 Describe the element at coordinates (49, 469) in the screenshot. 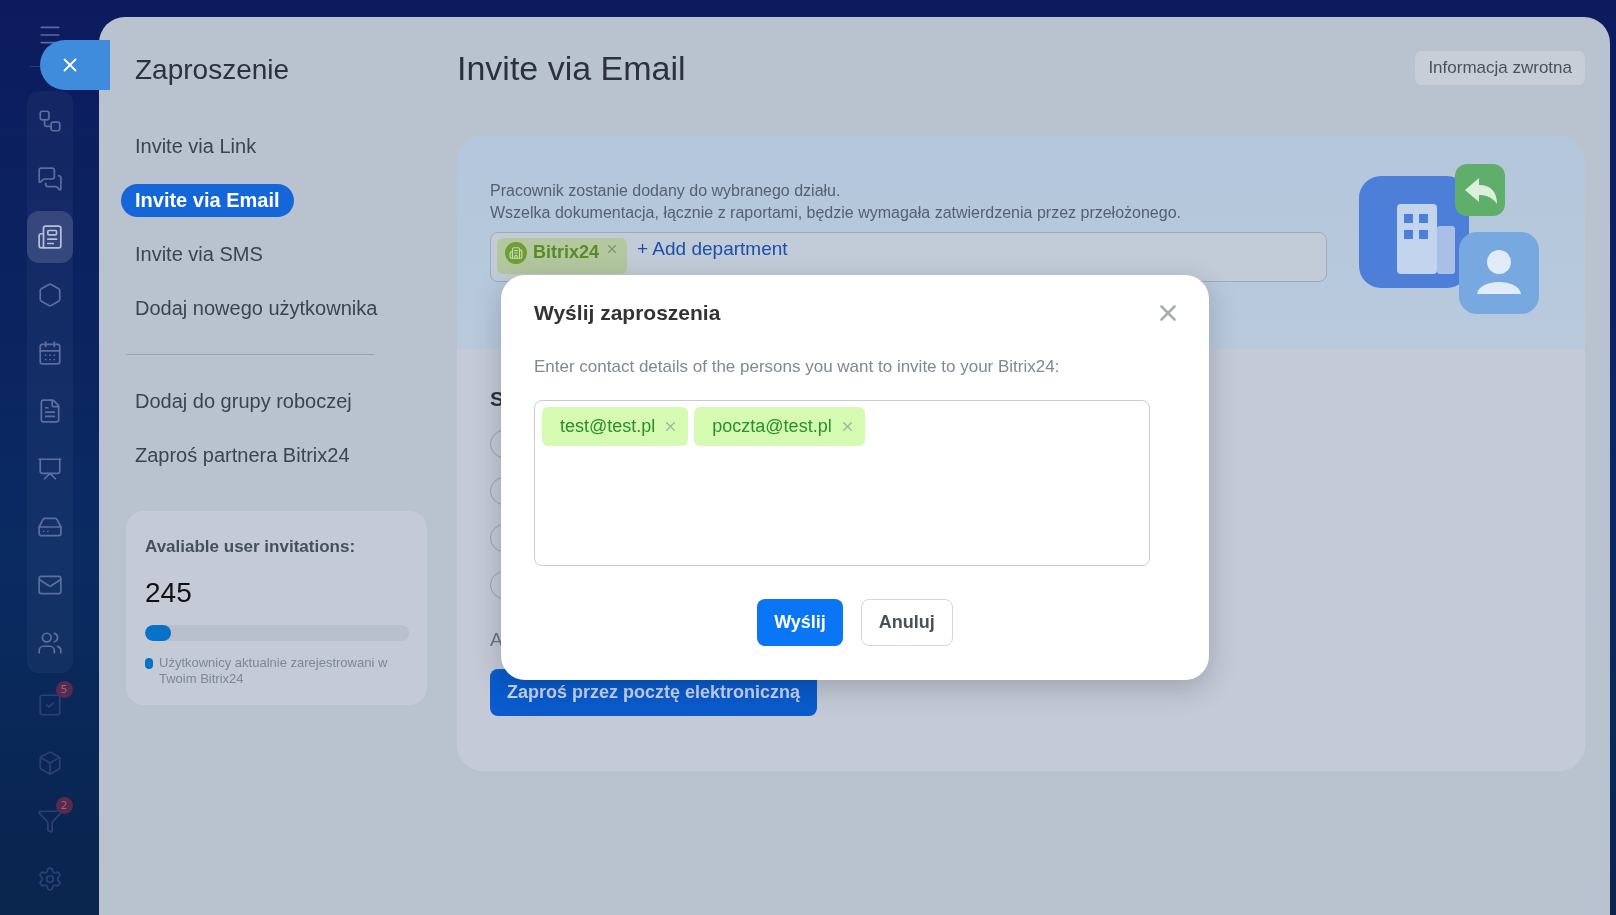

I see `presentation-icon` at that location.